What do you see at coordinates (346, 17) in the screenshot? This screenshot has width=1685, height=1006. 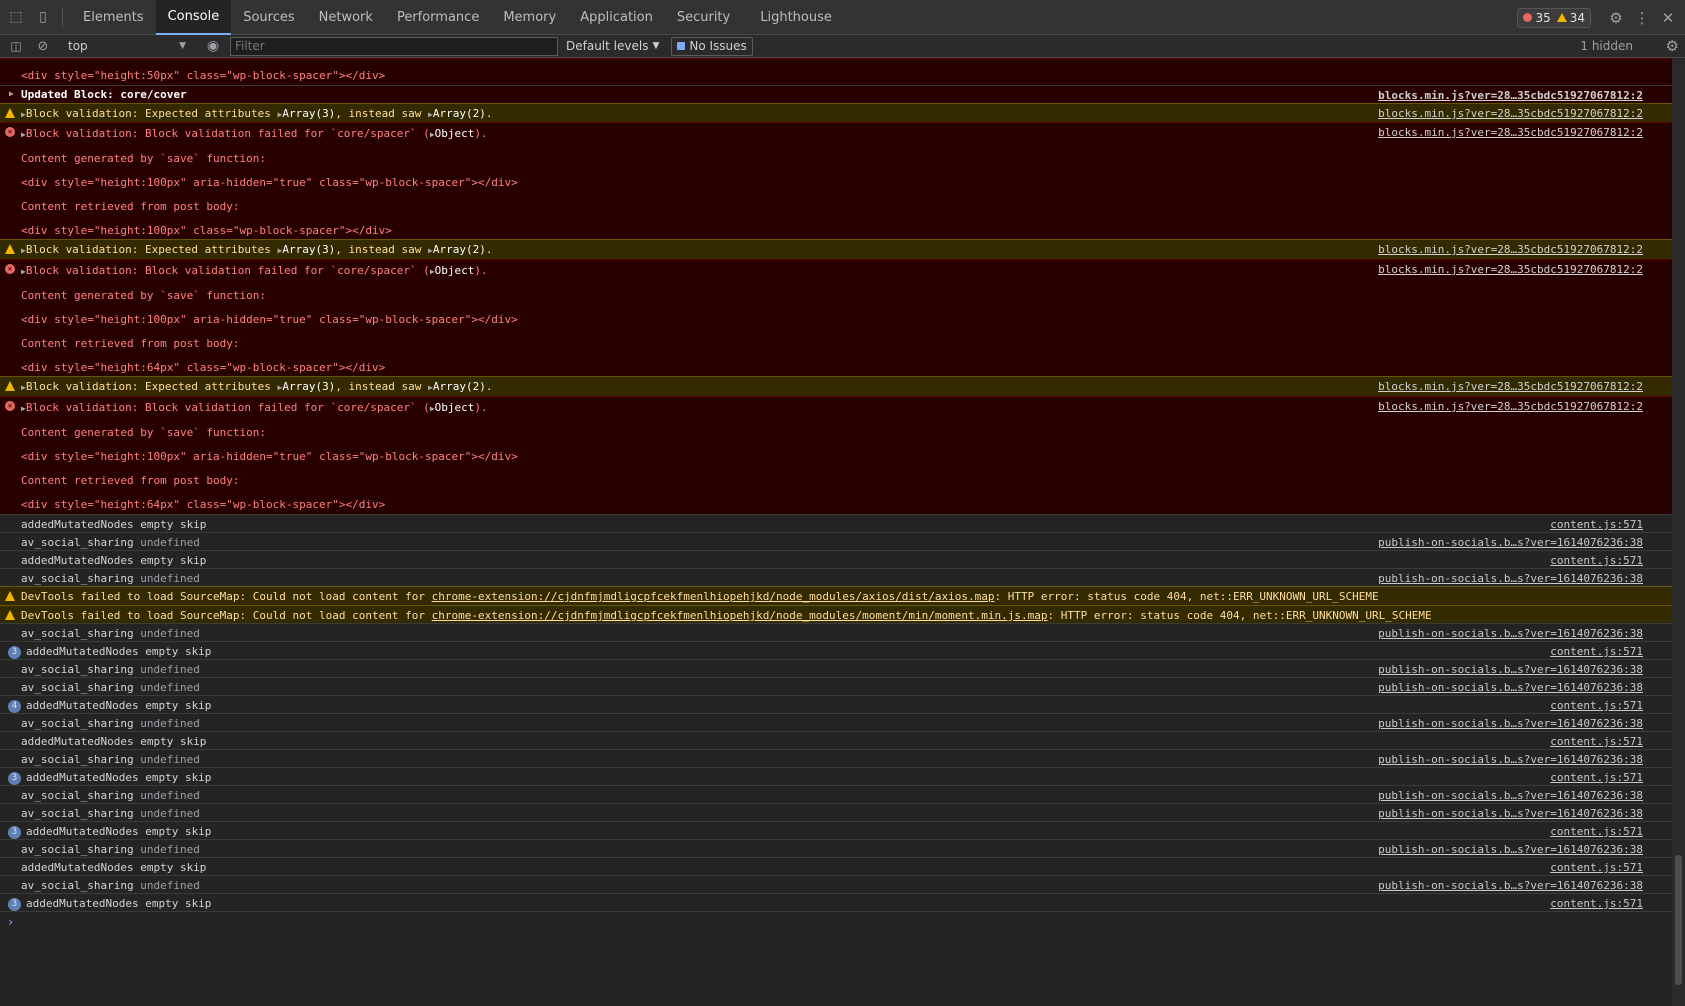 I see `tab-network: Network` at bounding box center [346, 17].